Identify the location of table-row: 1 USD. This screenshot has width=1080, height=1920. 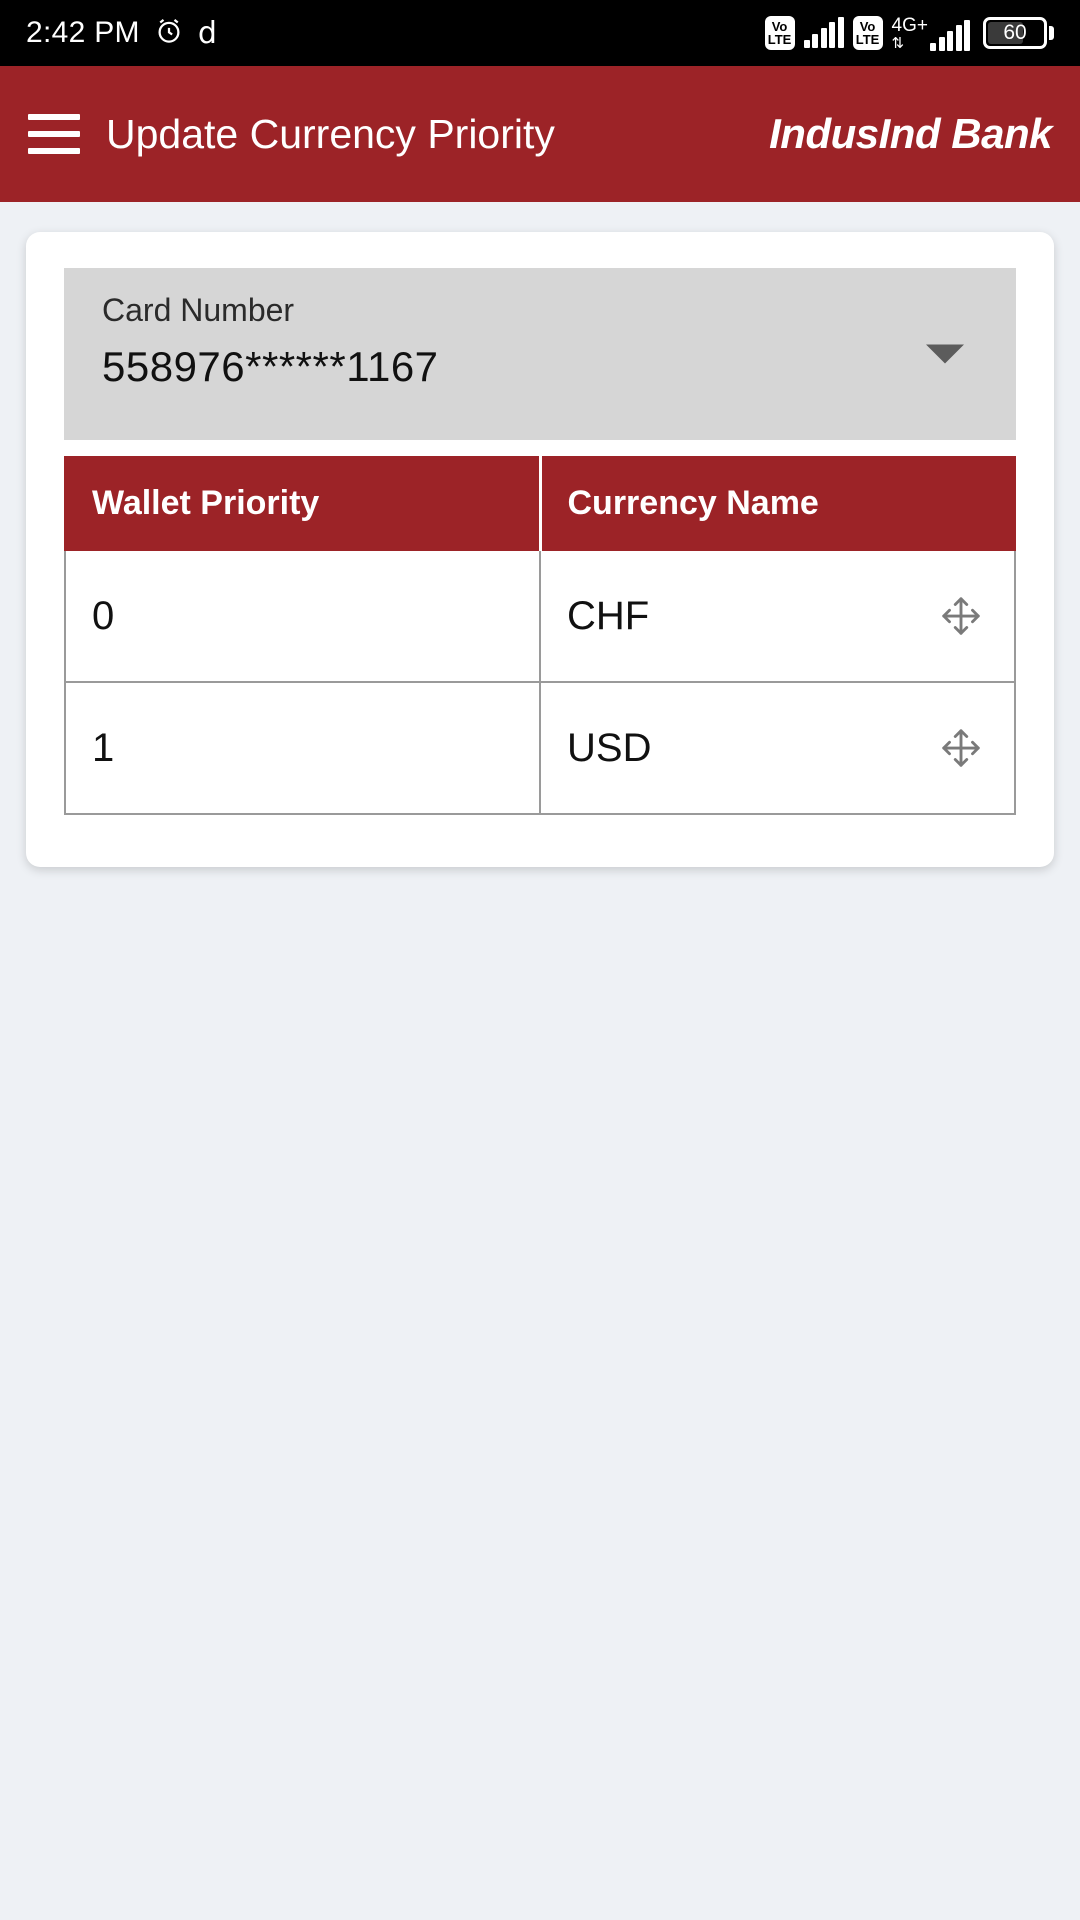
(540, 748).